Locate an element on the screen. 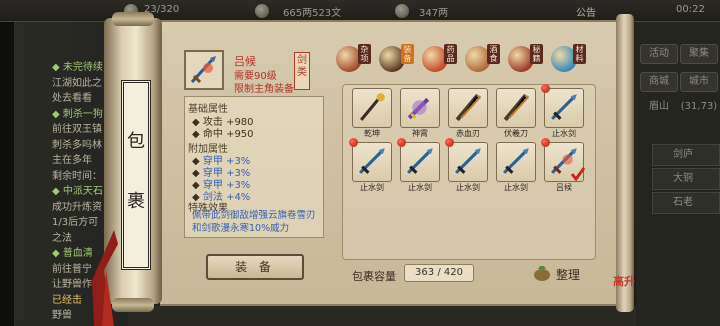 Image resolution: width=720 pixels, height=326 pixels. category-label: 秘籍 is located at coordinates (536, 54).